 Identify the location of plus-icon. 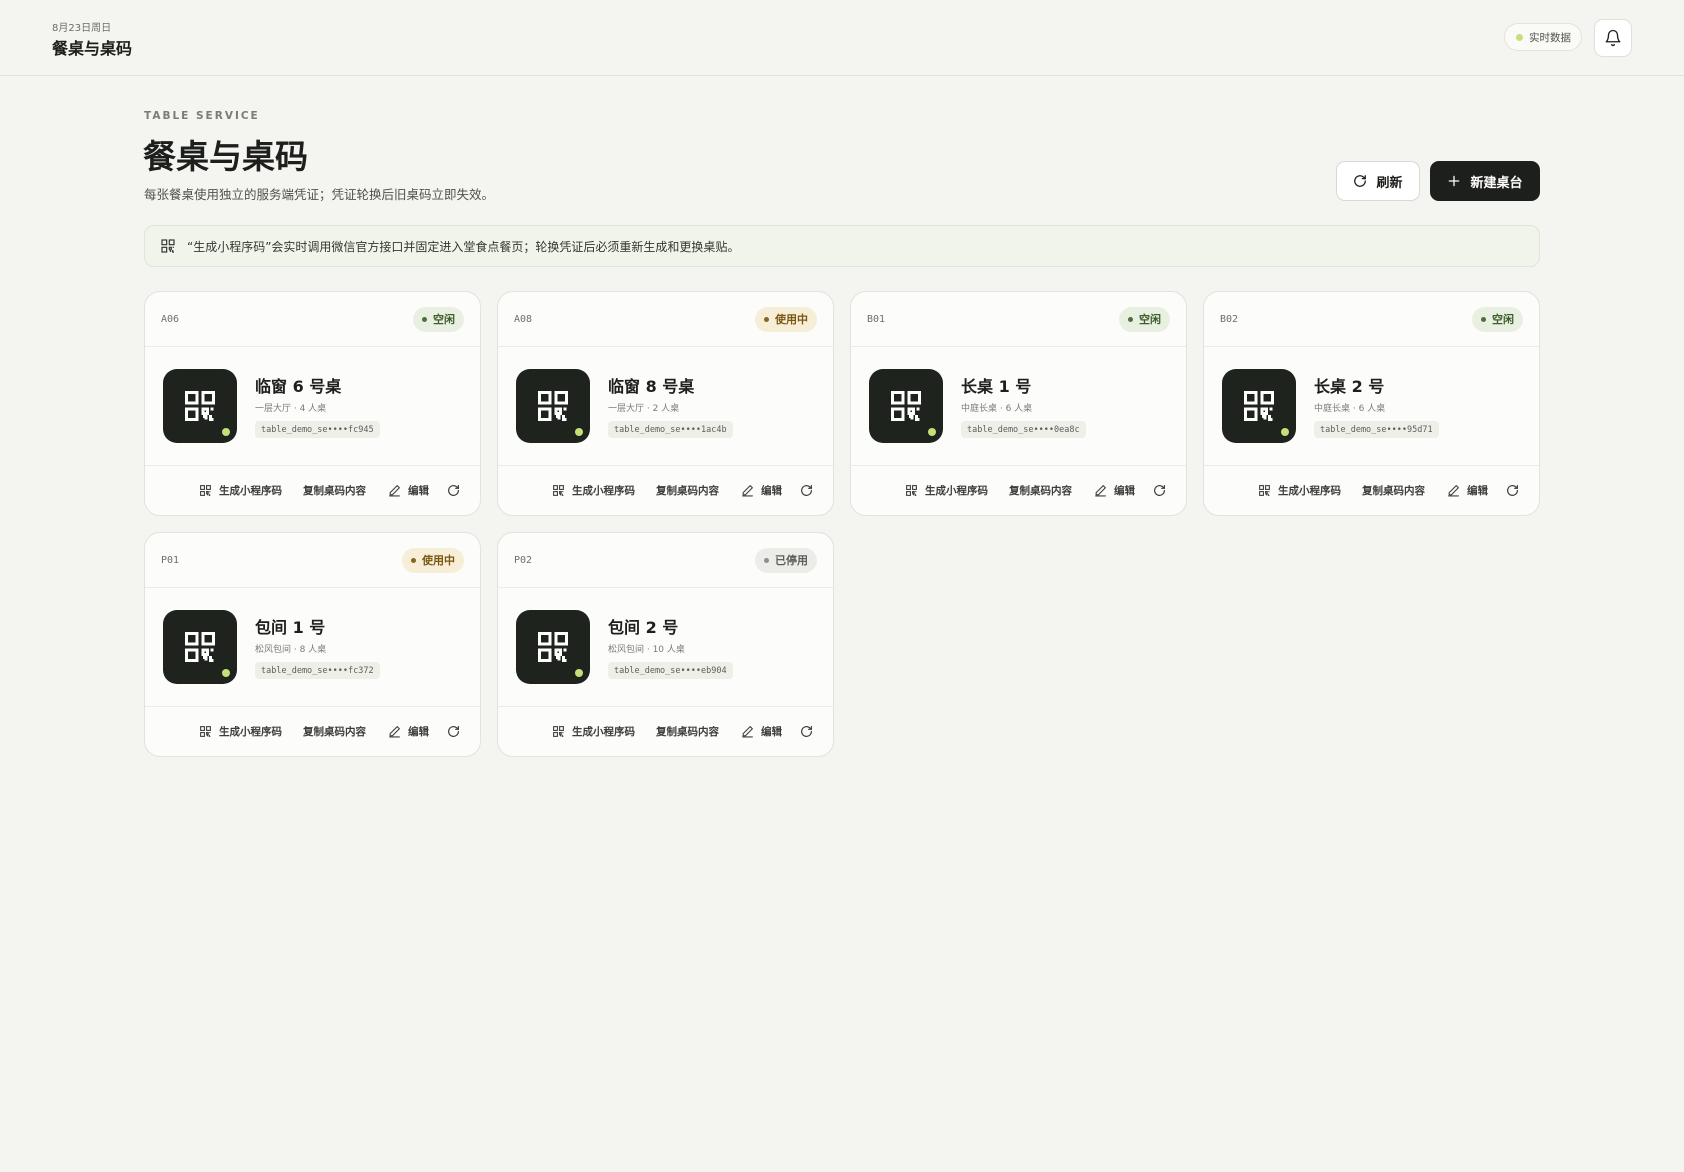
(1454, 181).